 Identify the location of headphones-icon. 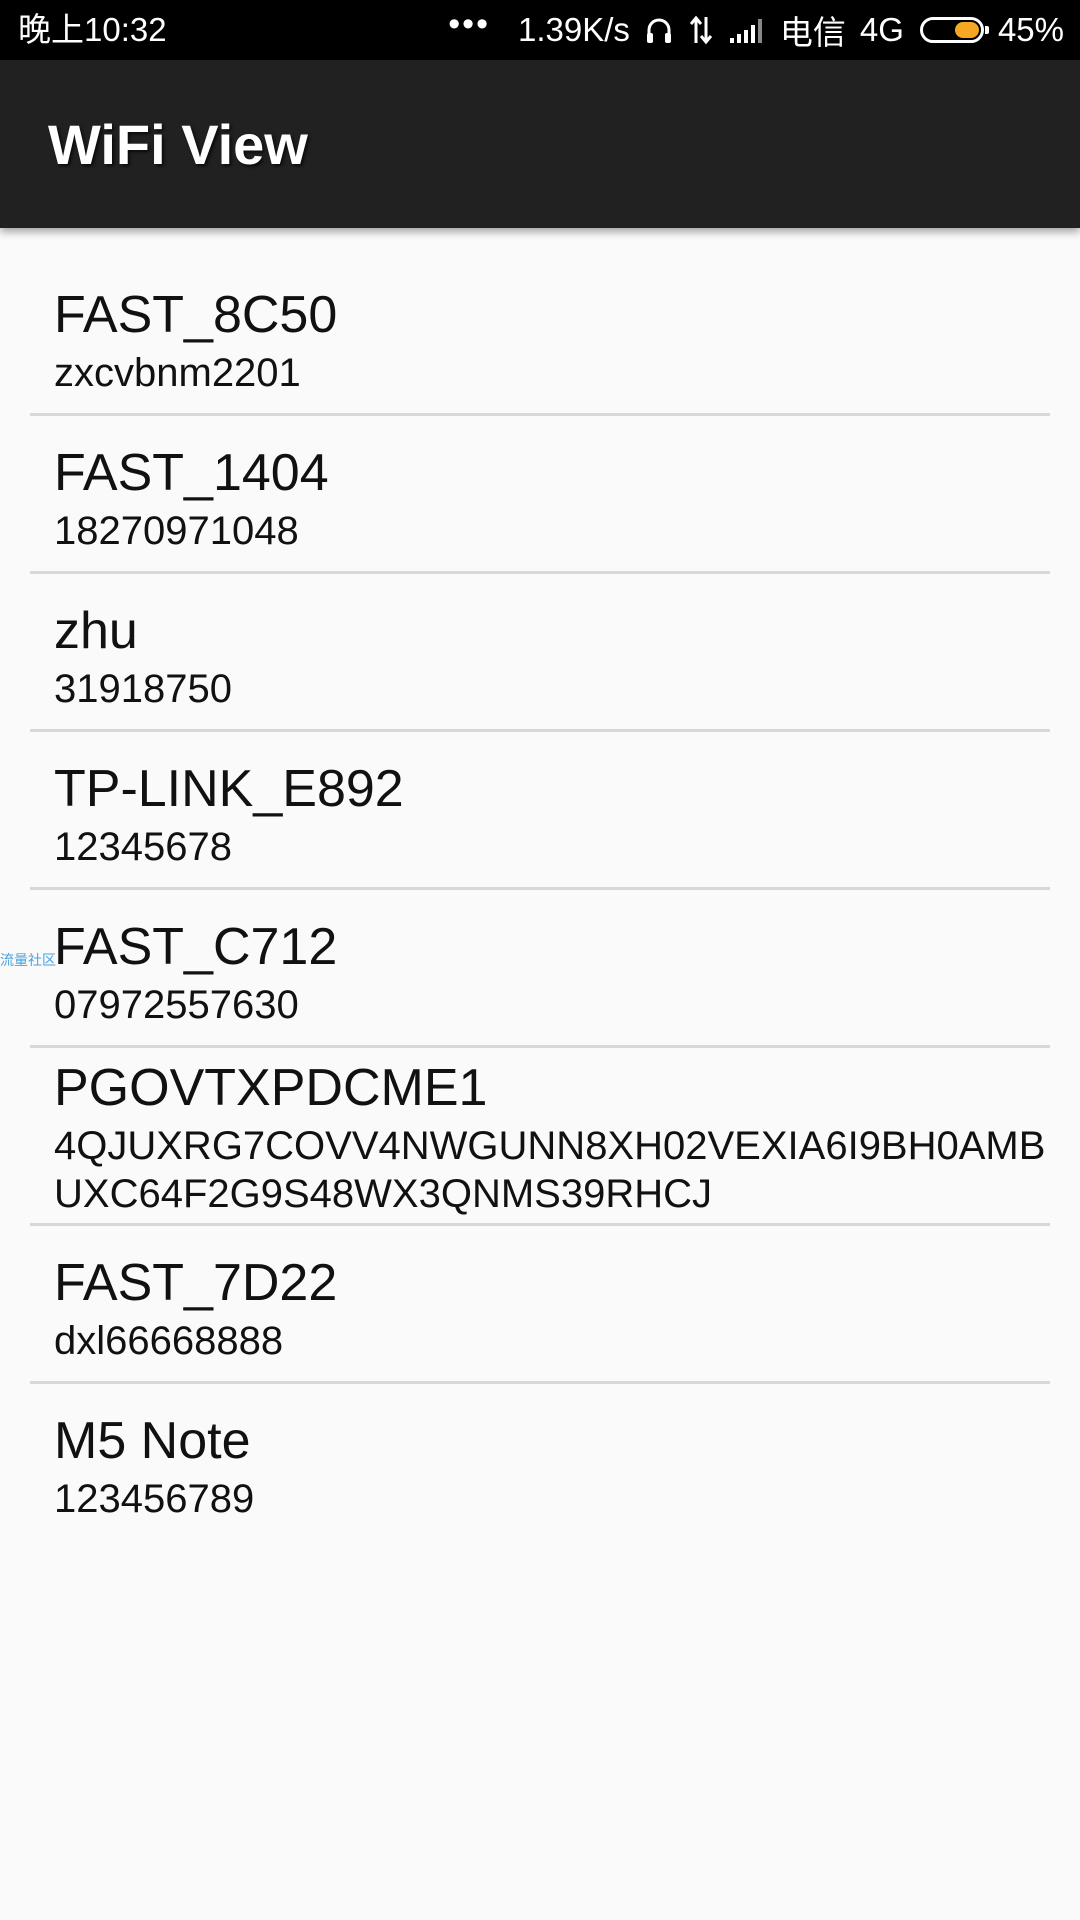
(659, 30).